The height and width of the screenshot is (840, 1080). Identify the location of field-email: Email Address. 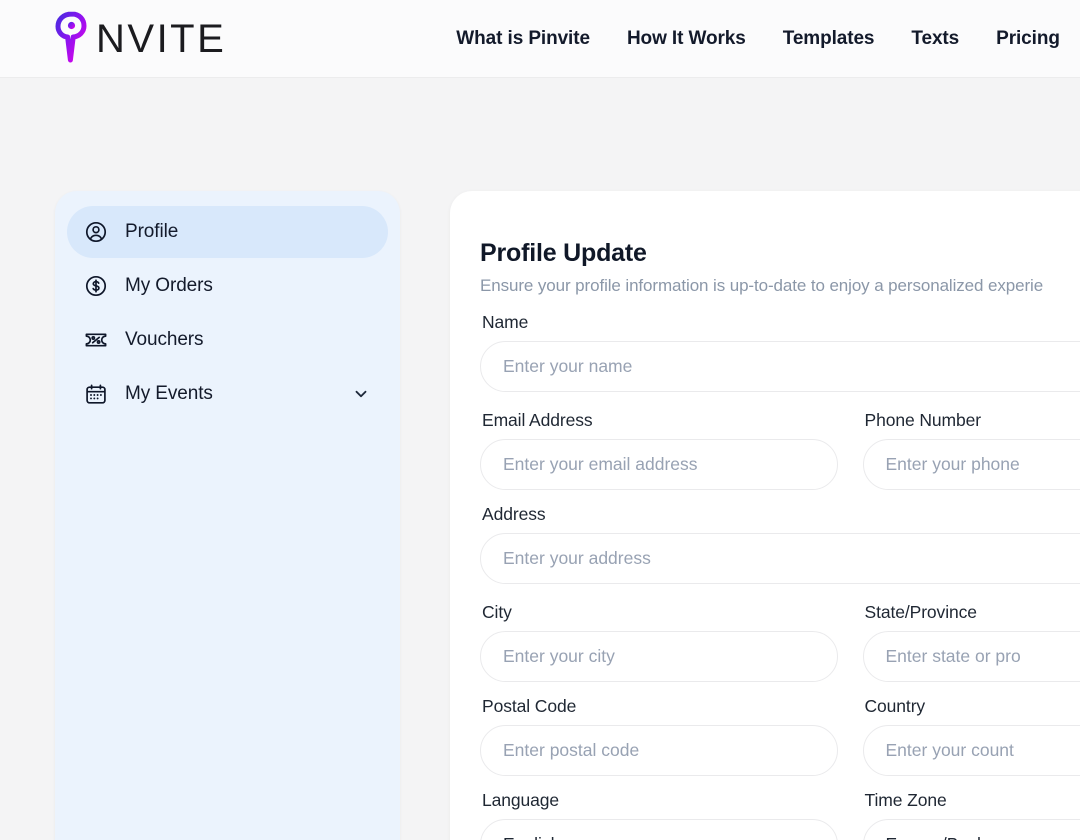
(659, 450).